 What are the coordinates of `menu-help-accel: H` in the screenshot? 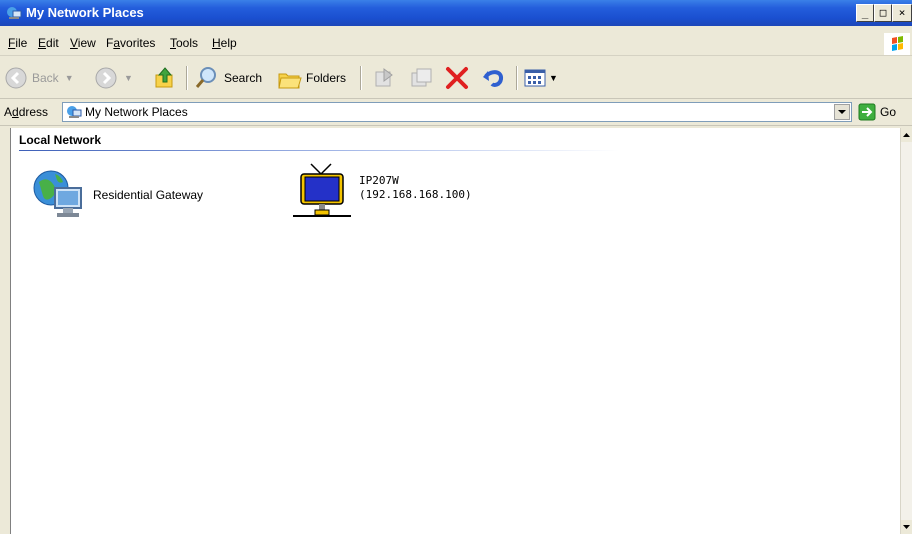 It's located at (216, 43).